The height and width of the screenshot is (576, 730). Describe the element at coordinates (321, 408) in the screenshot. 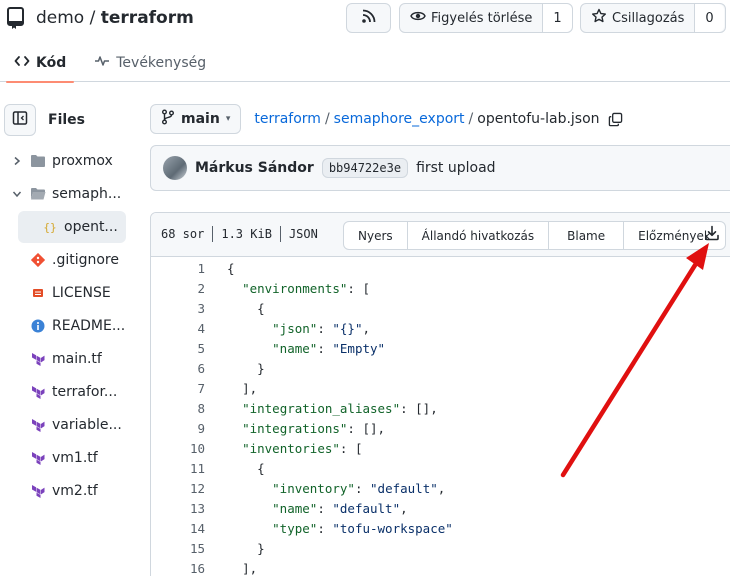

I see `line-content: "integration_aliases": [],` at that location.